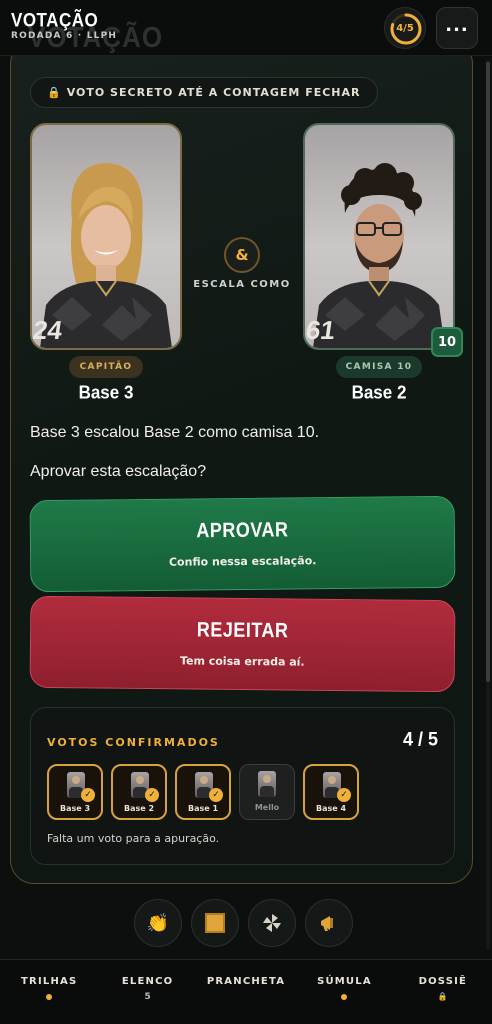 Image resolution: width=492 pixels, height=1024 pixels. Describe the element at coordinates (246, 981) in the screenshot. I see `nav-label: PRANCHETA` at that location.